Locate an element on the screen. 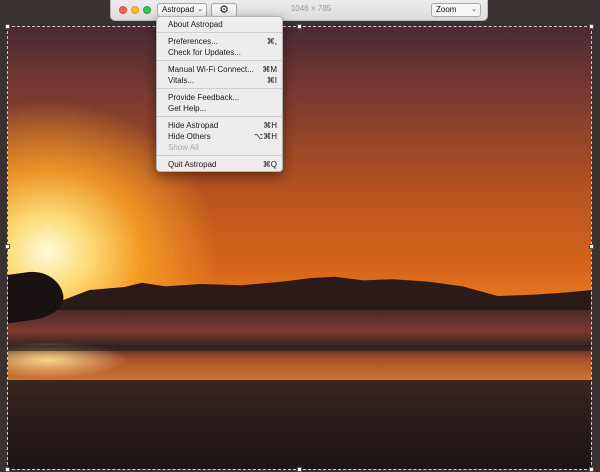 This screenshot has height=472, width=600. menu-item-hide-others: Hide Others ⌥⌘H is located at coordinates (219, 136).